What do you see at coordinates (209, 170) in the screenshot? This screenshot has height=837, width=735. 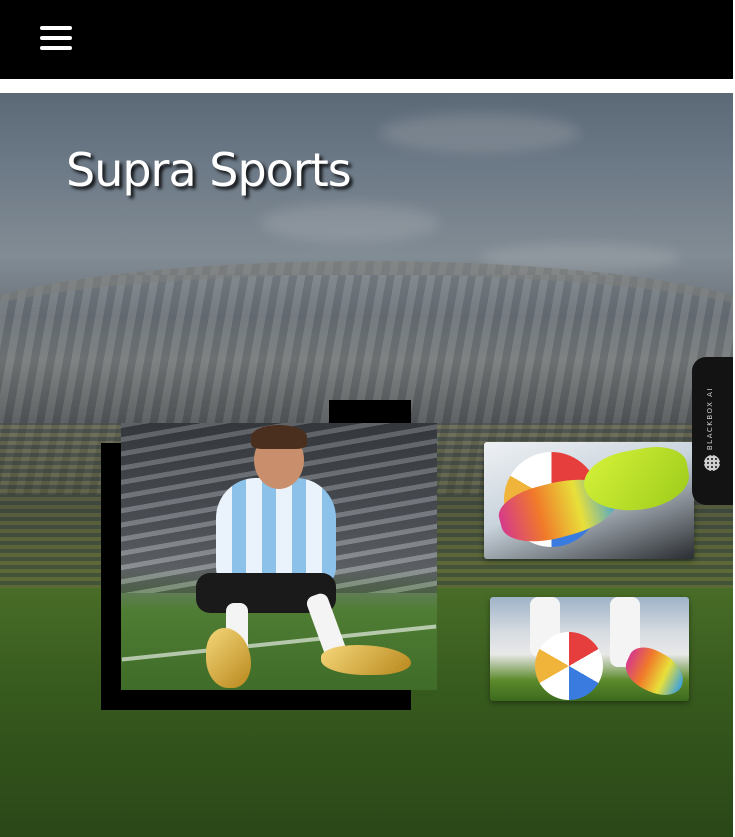 I see `hero-title: Supra Sports` at bounding box center [209, 170].